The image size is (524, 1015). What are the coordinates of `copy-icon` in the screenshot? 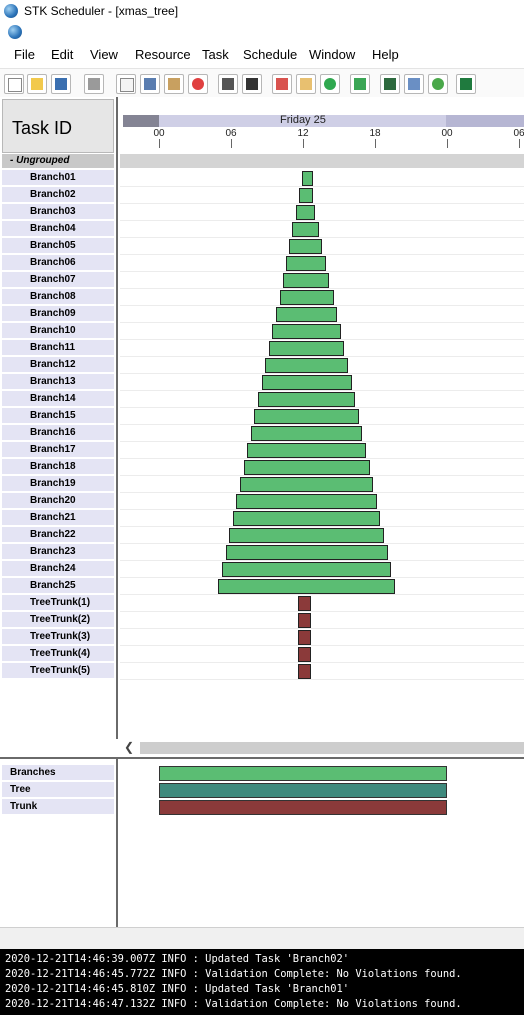 It's located at (126, 84).